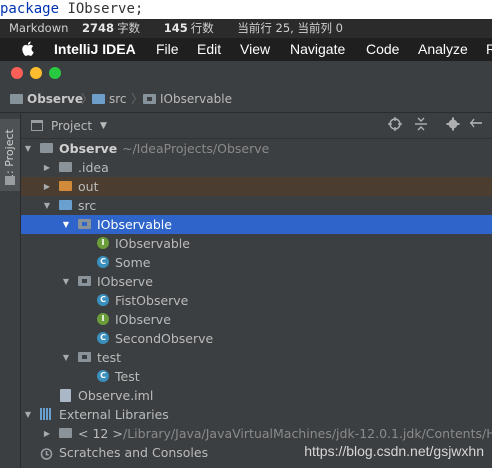  Describe the element at coordinates (98, 28) in the screenshot. I see `char-count: 2748` at that location.